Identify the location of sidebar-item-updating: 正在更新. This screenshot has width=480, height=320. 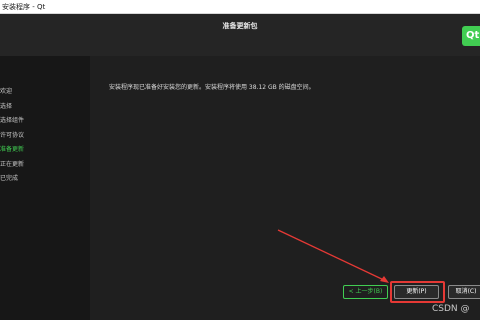
(12, 164).